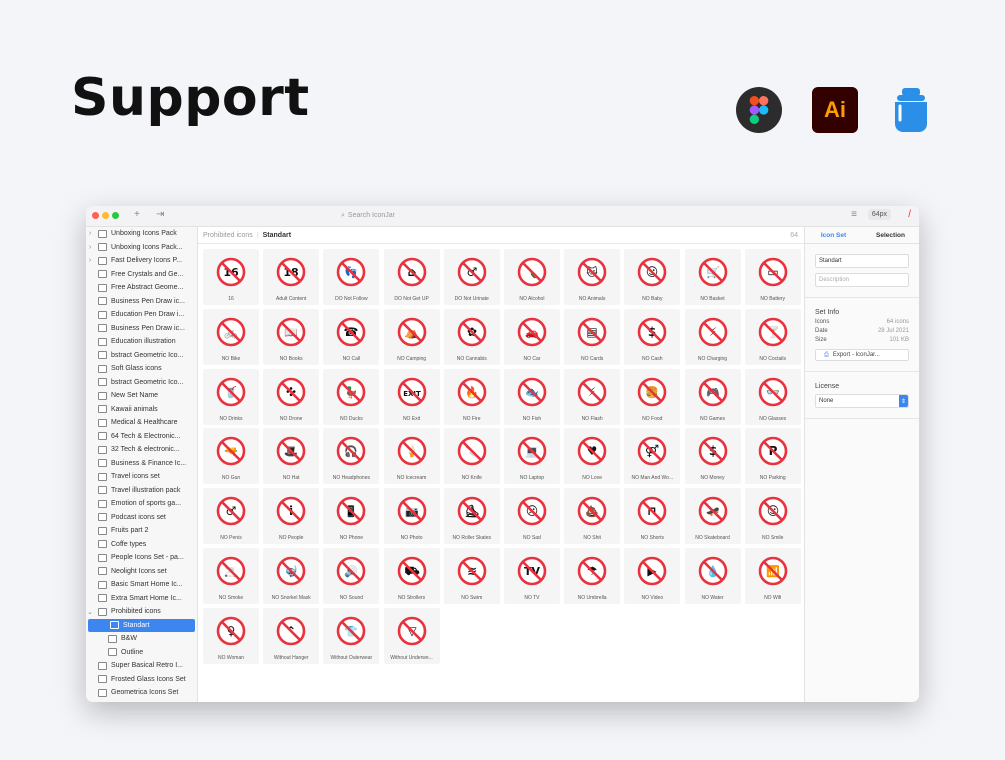  What do you see at coordinates (351, 635) in the screenshot?
I see `icon-cell: 👕 Without Outerwear` at bounding box center [351, 635].